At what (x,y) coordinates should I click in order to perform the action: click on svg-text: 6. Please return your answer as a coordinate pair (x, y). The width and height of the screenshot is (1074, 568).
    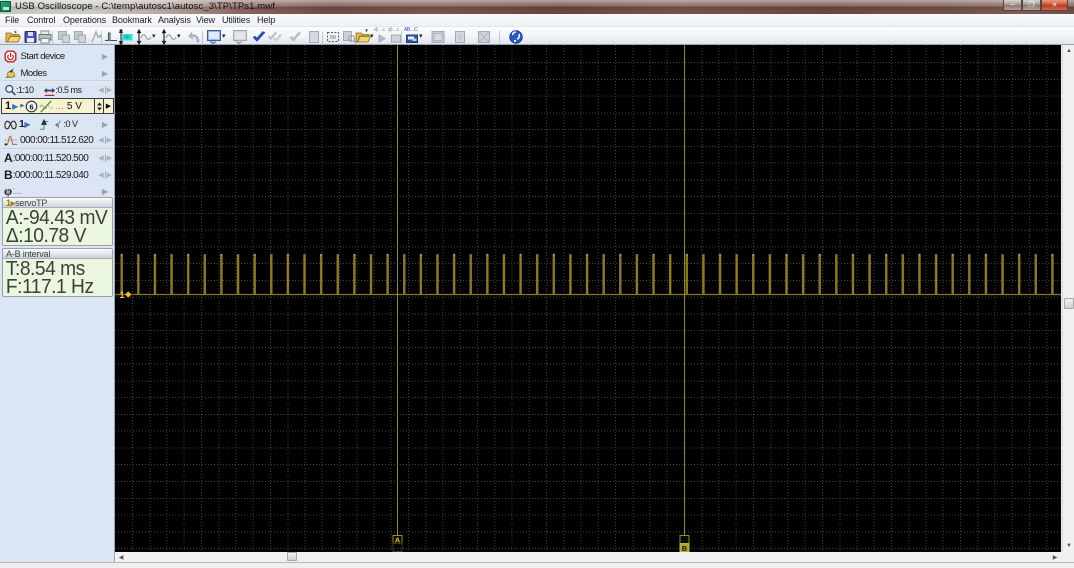
    Looking at the image, I should click on (31, 106).